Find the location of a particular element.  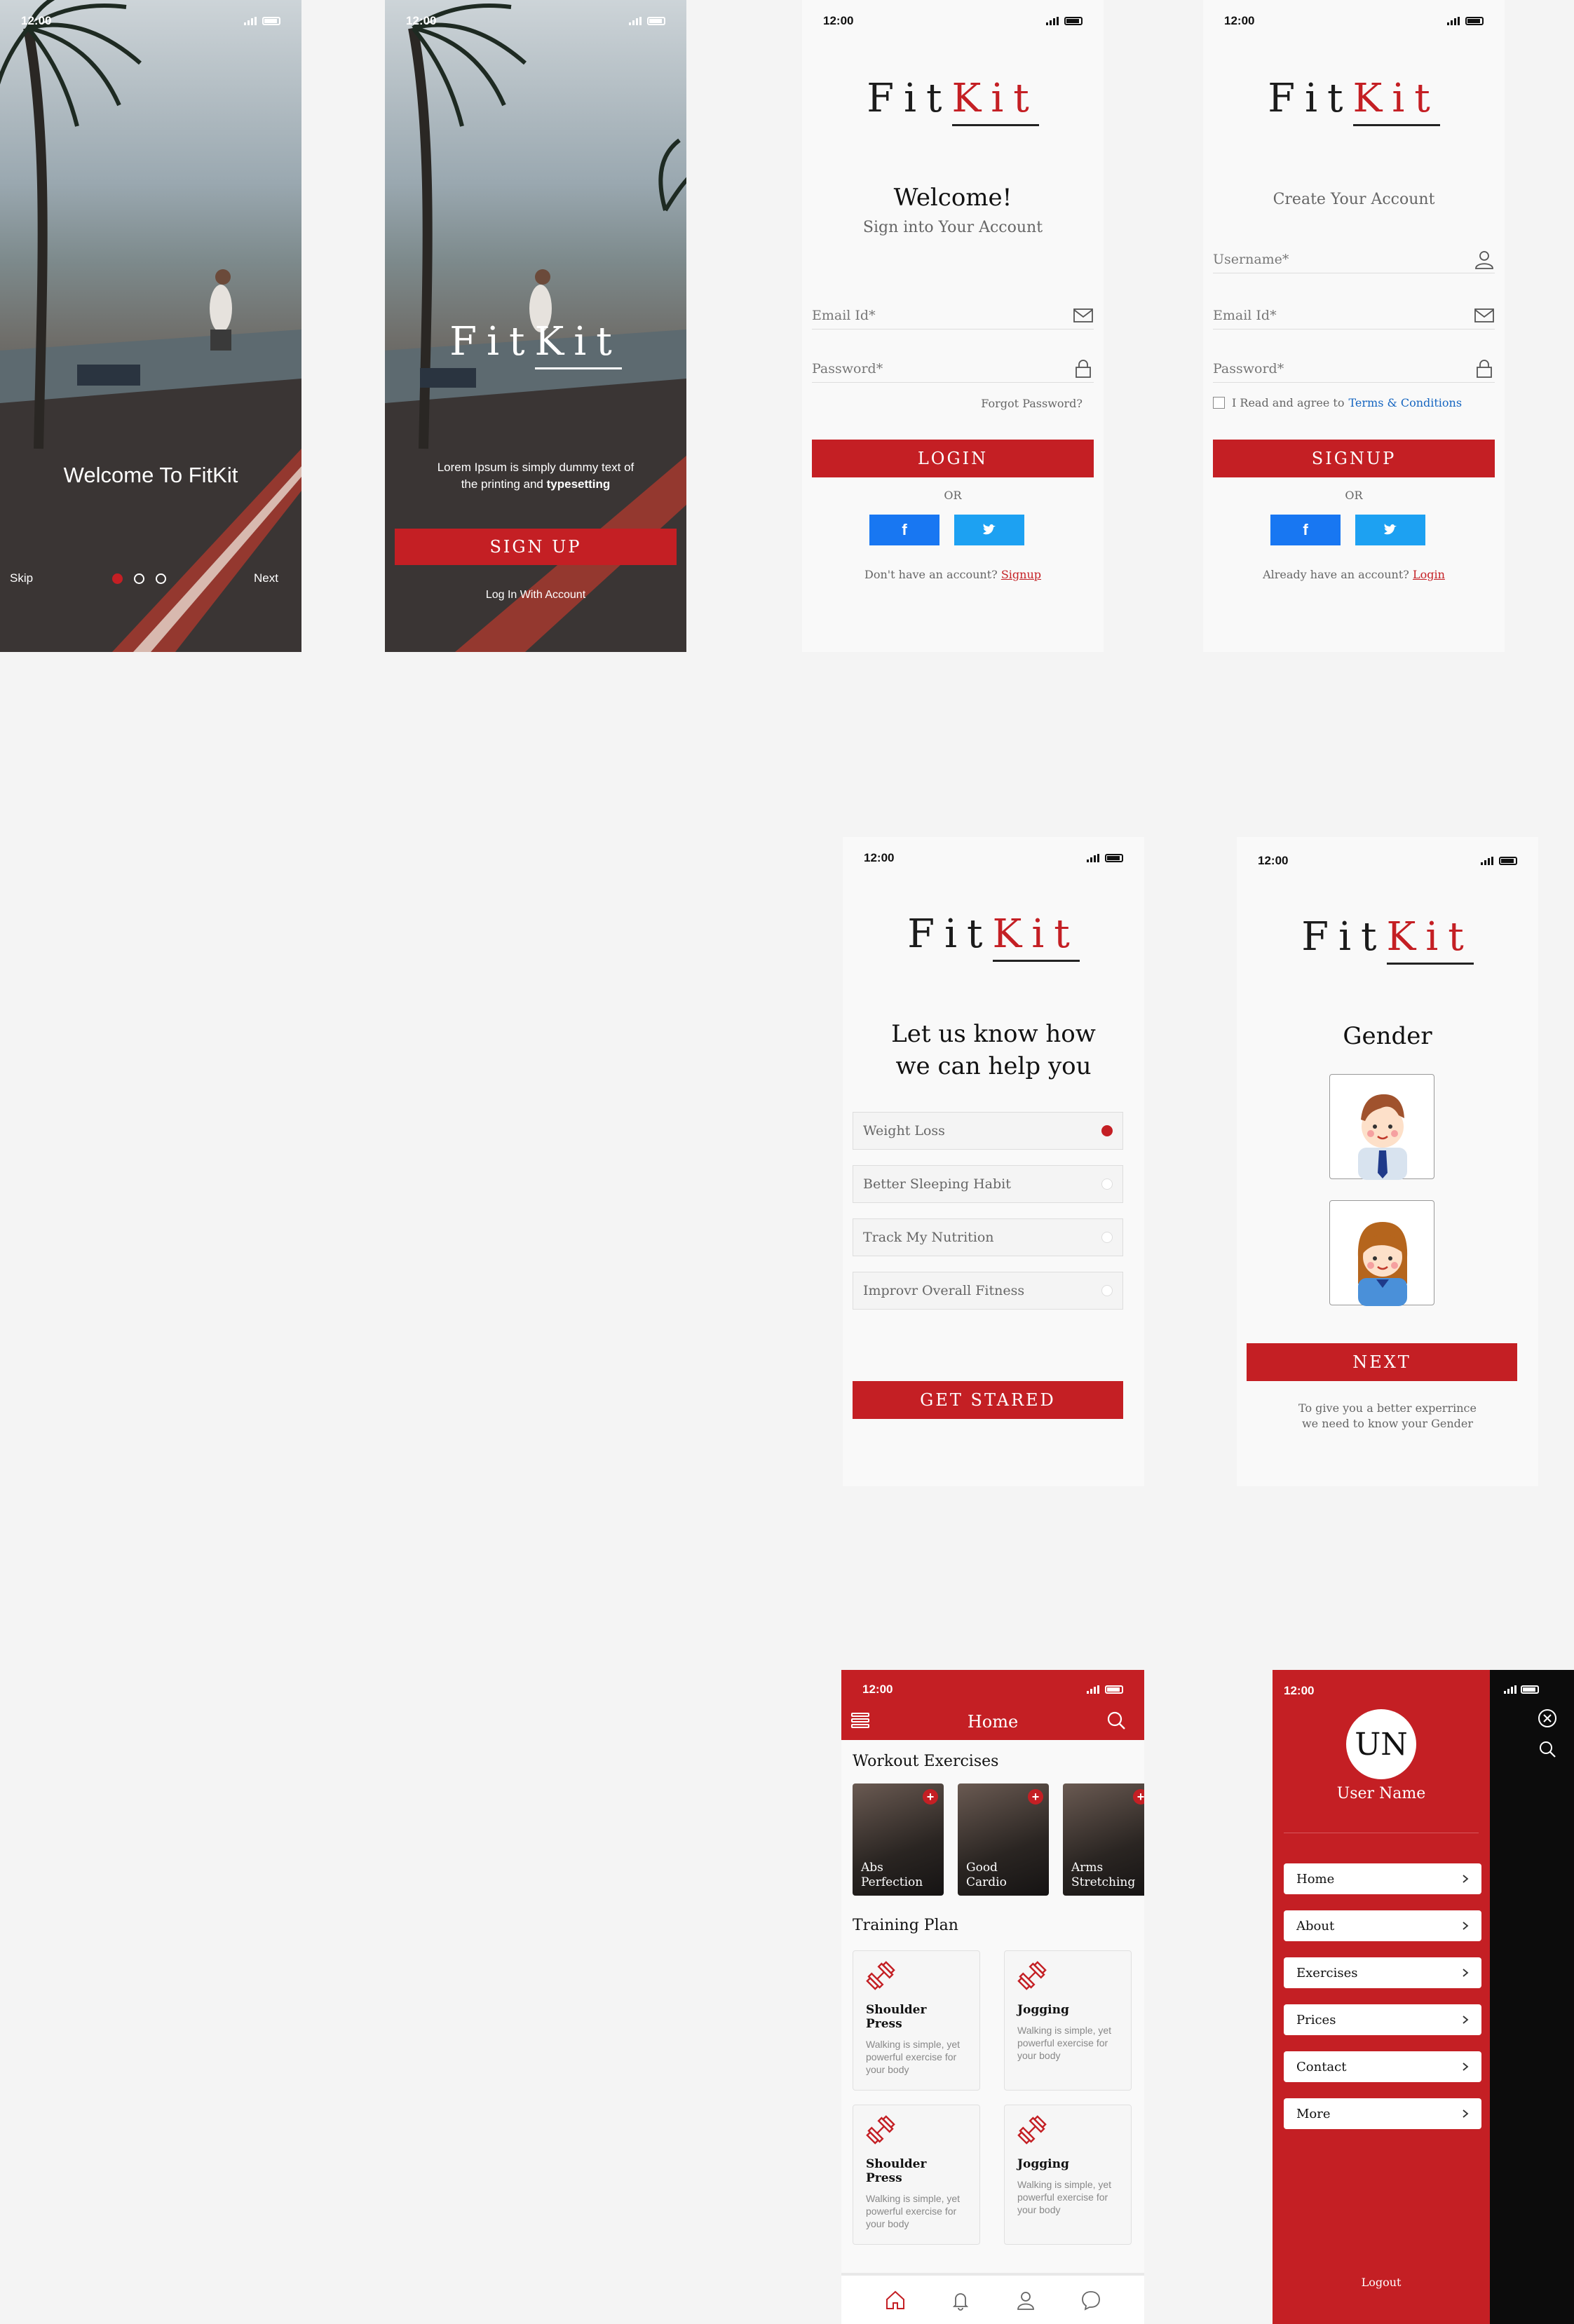

goal-option-sleeping: Better Sleeping Habit is located at coordinates (988, 1184).